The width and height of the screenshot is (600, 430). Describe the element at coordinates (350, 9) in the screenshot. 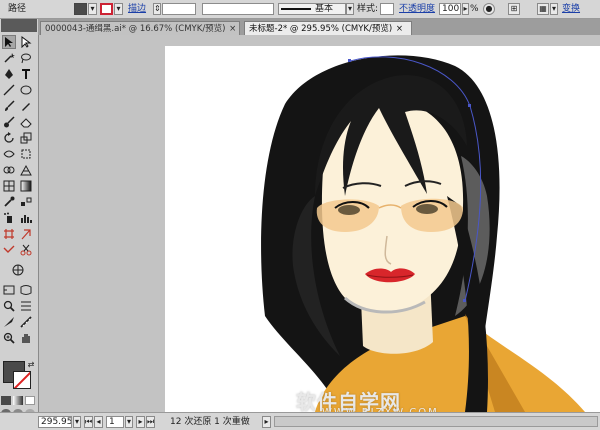

I see `brush-dropdown-icon: ▾` at that location.